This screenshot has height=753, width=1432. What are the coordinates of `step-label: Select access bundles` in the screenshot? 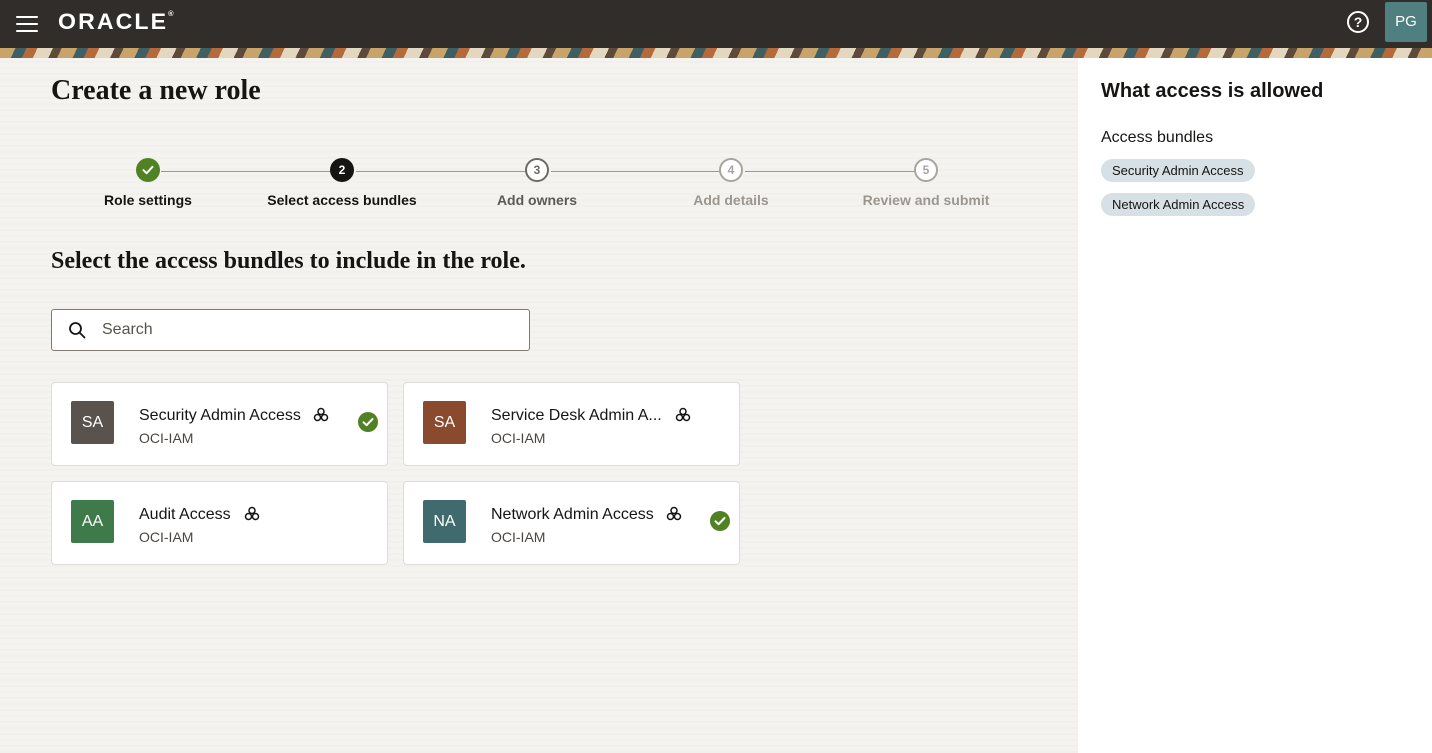 It's located at (342, 200).